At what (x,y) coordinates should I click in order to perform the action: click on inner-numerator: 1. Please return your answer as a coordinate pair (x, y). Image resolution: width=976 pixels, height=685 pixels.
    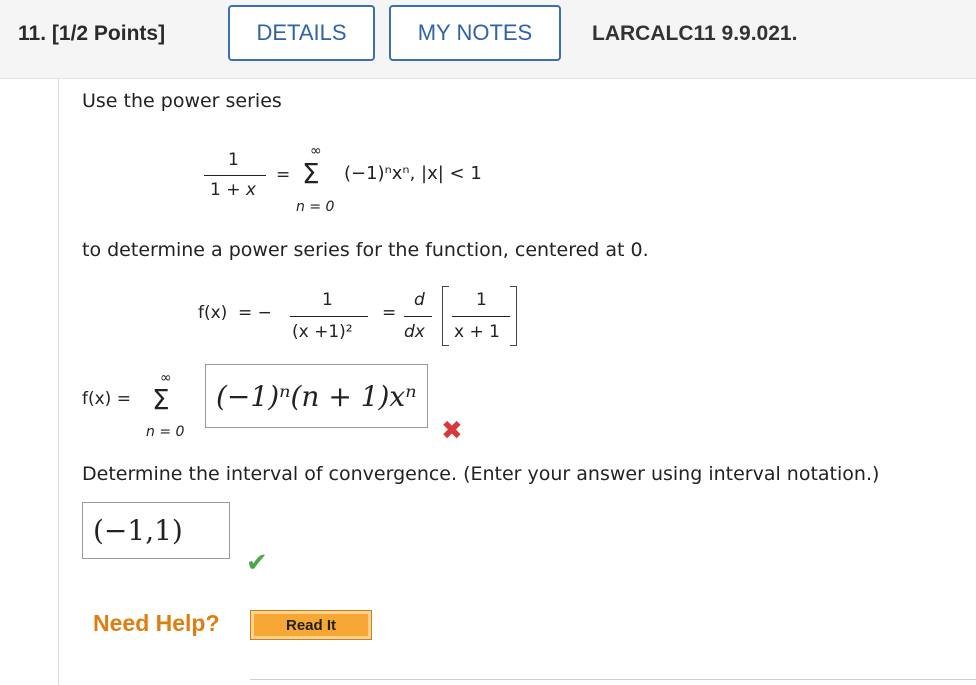
    Looking at the image, I should click on (481, 300).